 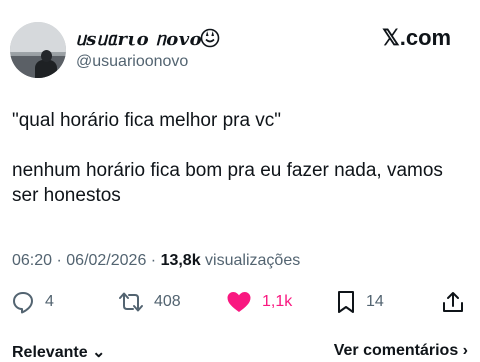 What do you see at coordinates (401, 351) in the screenshot?
I see `view-comments-link: Ver comentários ›` at bounding box center [401, 351].